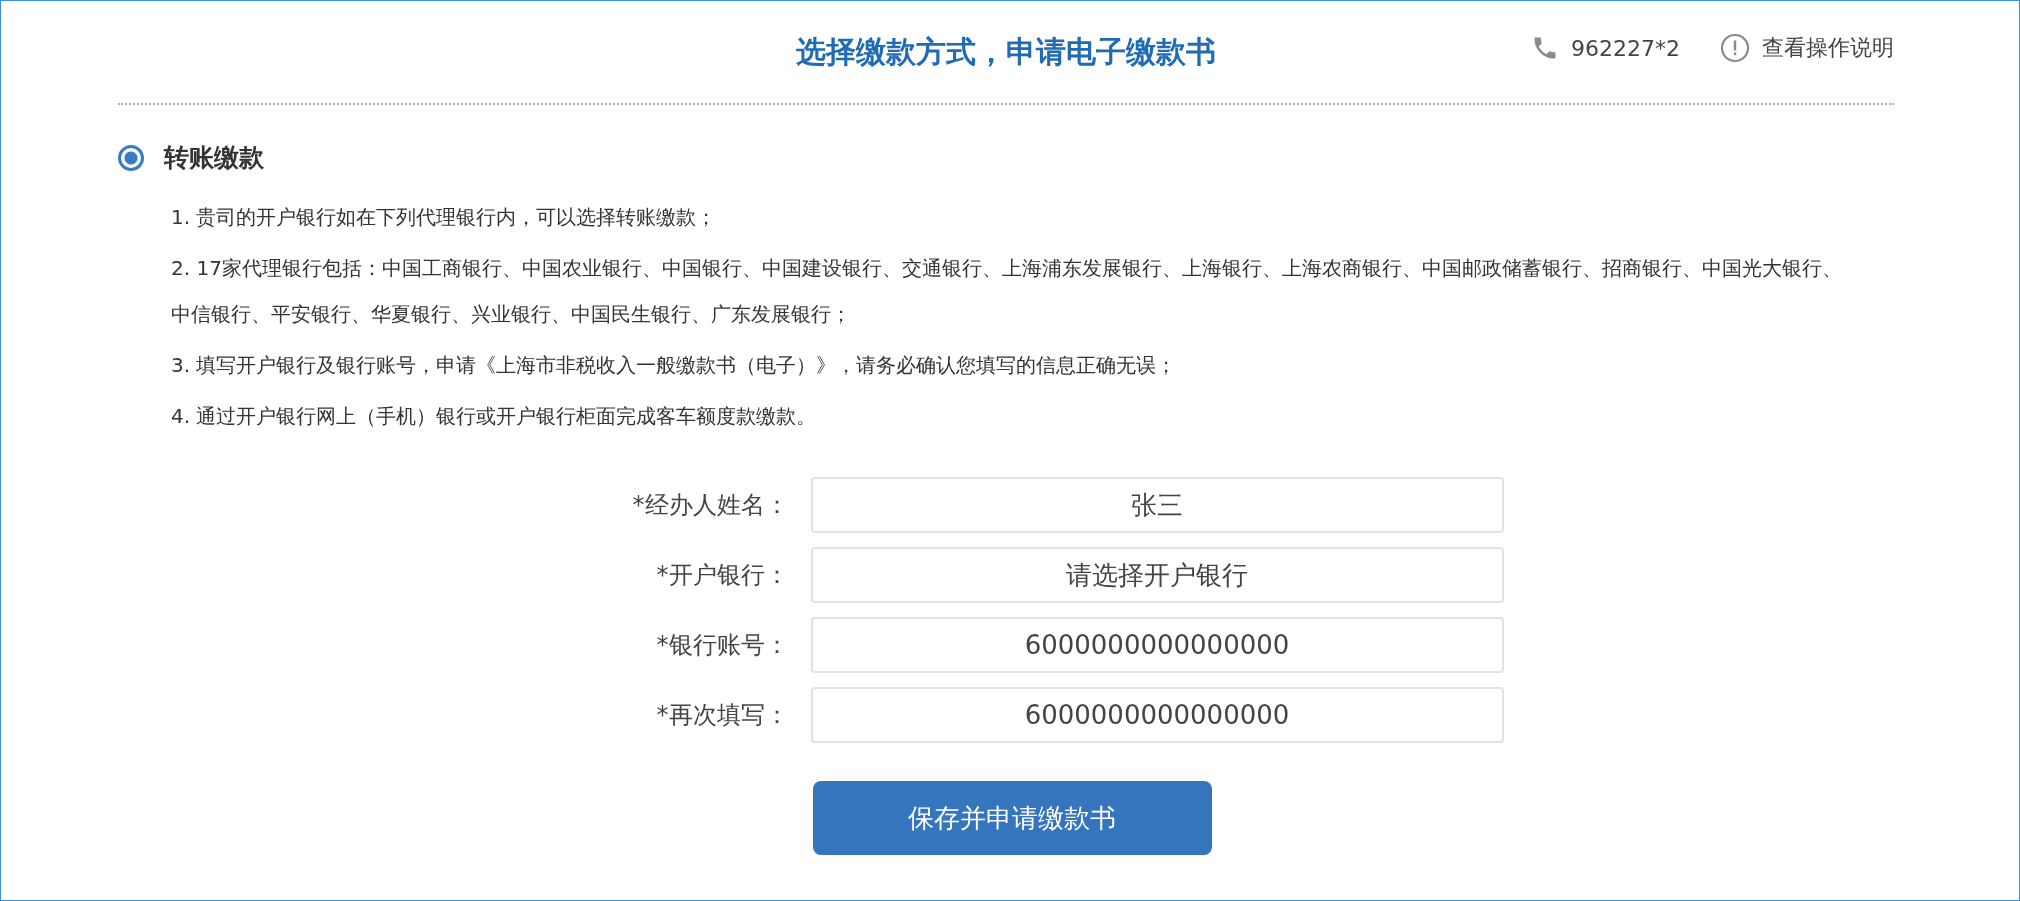 This screenshot has height=901, width=2020. What do you see at coordinates (1007, 291) in the screenshot?
I see `instruction-text: 2. 17家代理银行包括：中国工商银行、中国农业银行、中国银行、中国建设银行、交通银行、上海浦东发展银行、上海银行、上海农商银行、中国邮政储蓄银行、招商银行、中国光大银行、中信银行、平安银行、华夏银行、兴业银行、中国民生银行、广东发展银行；` at bounding box center [1007, 291].